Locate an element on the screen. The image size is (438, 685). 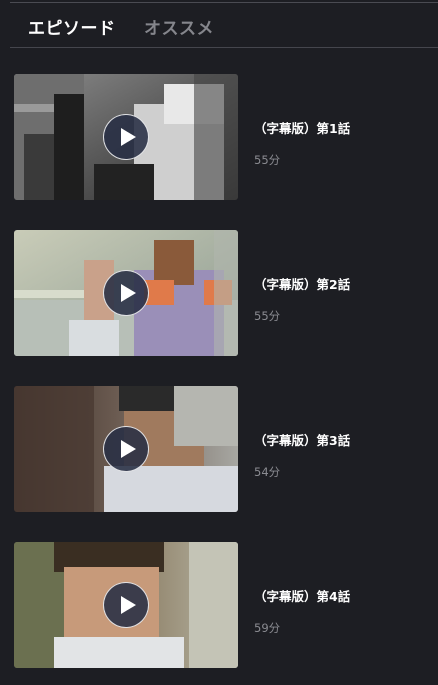
tab-recommended: オススメ is located at coordinates (179, 26).